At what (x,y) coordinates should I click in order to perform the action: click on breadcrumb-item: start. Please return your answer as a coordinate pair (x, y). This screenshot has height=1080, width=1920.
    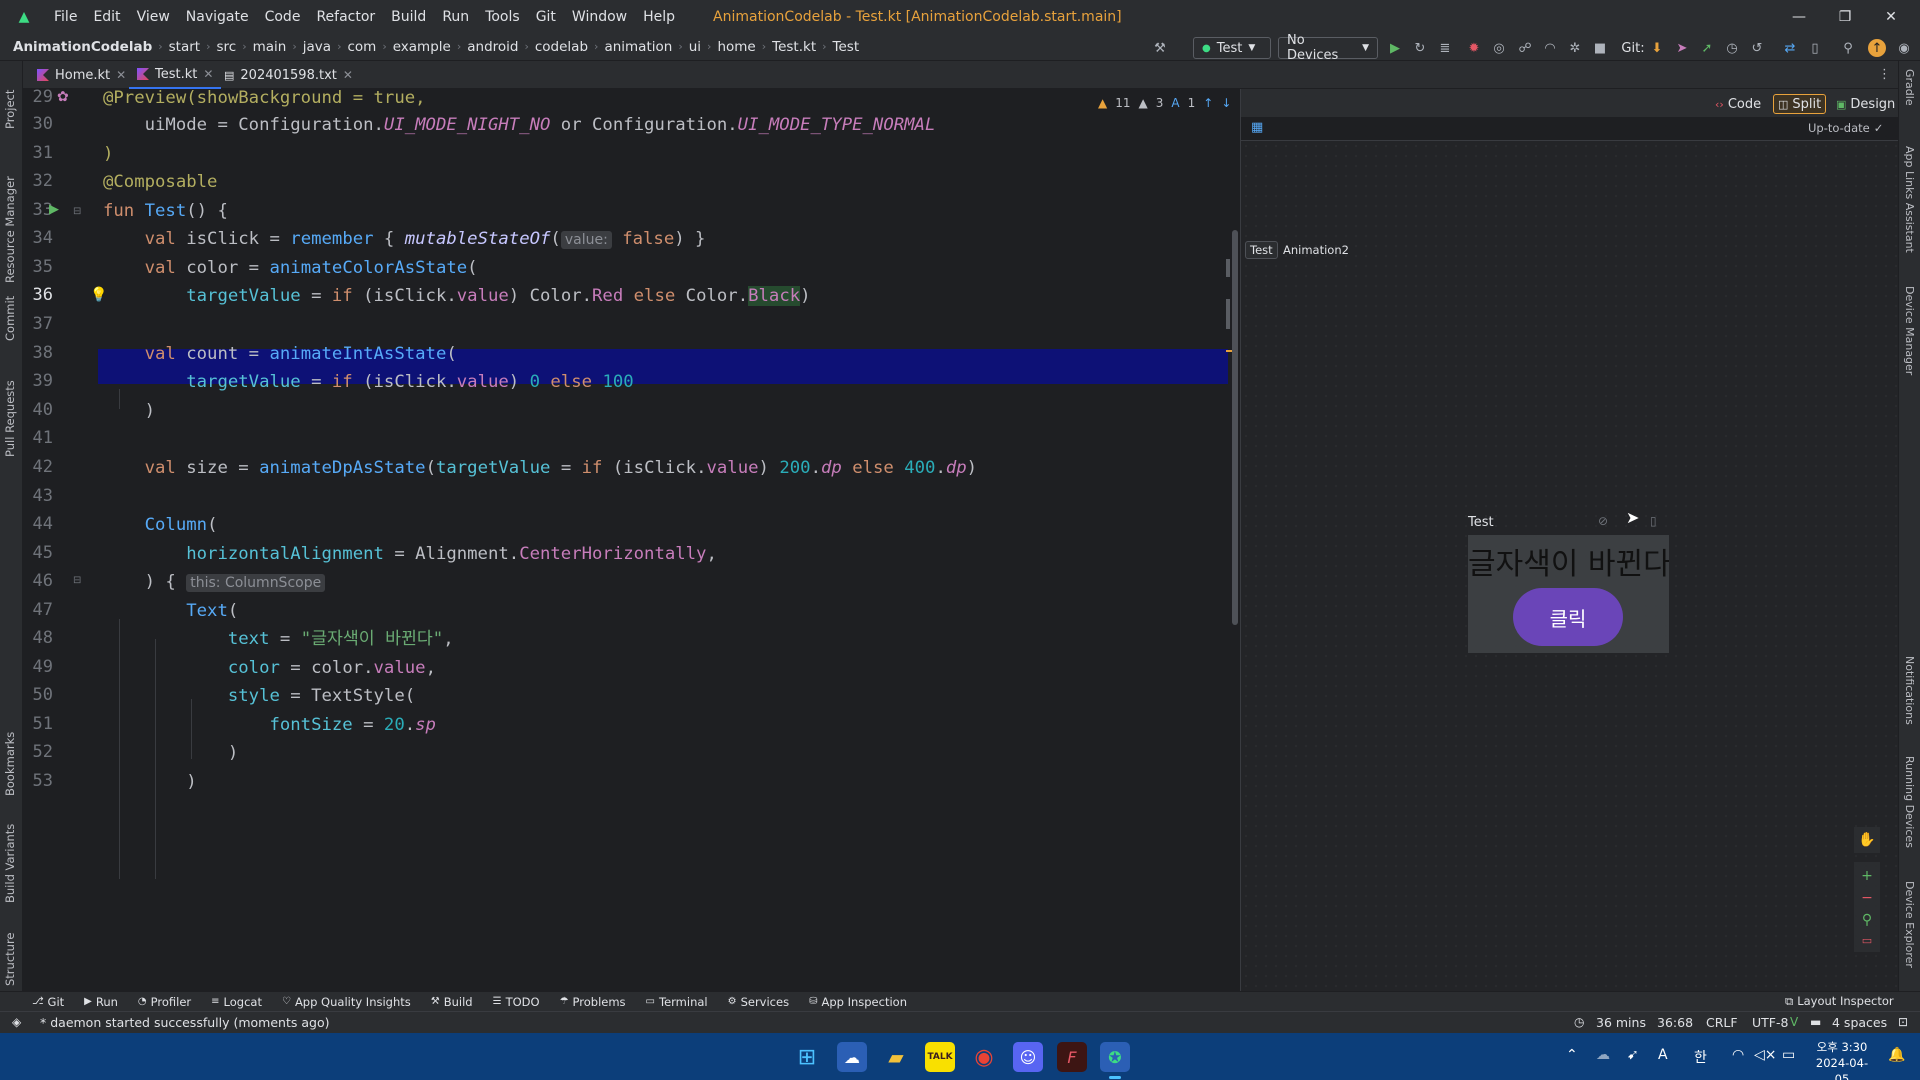
    Looking at the image, I should click on (184, 47).